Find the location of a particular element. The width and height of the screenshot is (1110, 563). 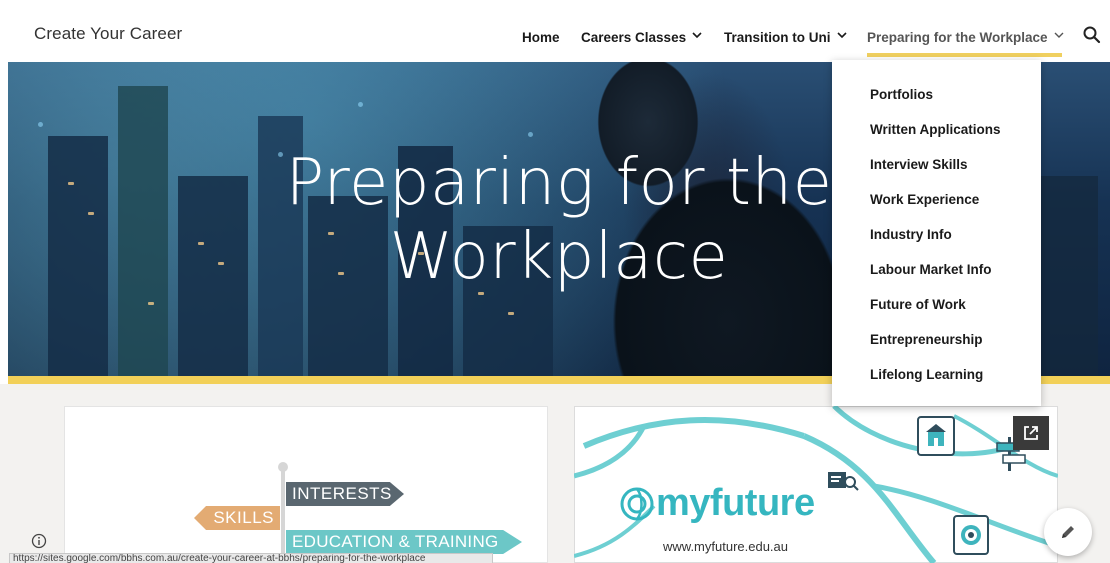

nav-transition-to-uni: Transition to Uni is located at coordinates (785, 37).